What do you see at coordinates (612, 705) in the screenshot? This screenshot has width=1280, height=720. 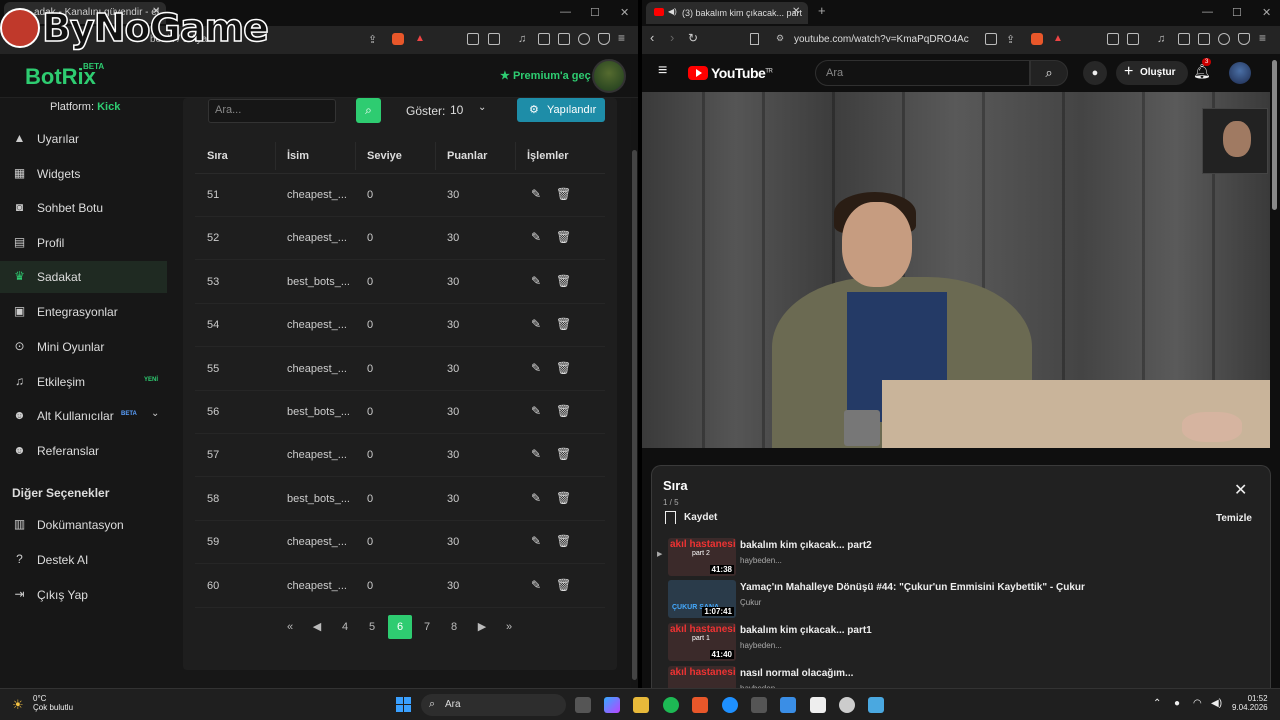 I see `copilot-icon` at bounding box center [612, 705].